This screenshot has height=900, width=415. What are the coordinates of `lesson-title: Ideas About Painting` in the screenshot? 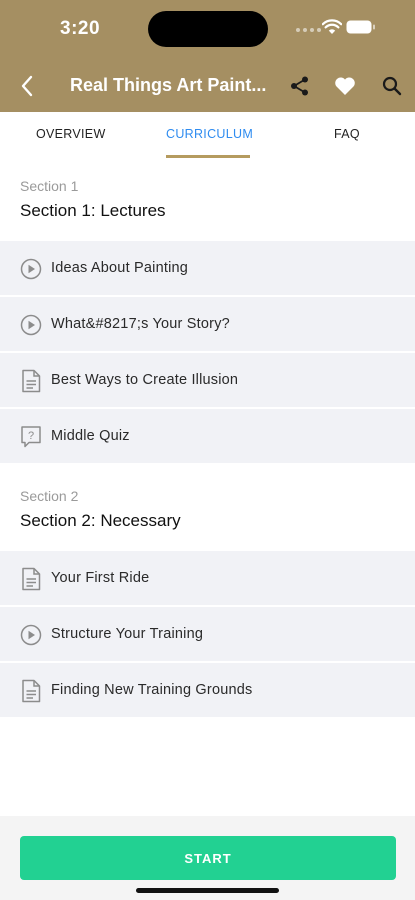 It's located at (120, 268).